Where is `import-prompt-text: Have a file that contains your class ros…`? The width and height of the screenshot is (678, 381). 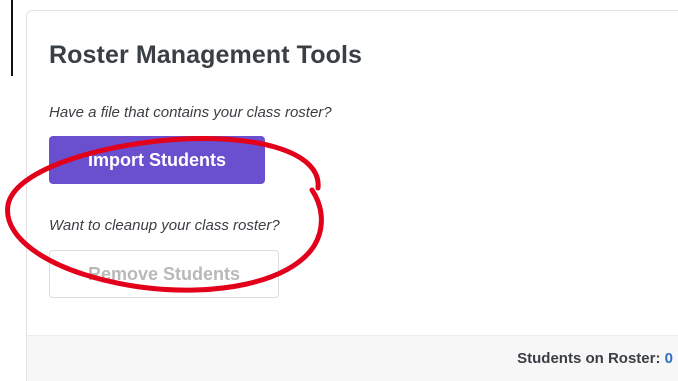
import-prompt-text: Have a file that contains your class ros… is located at coordinates (190, 112).